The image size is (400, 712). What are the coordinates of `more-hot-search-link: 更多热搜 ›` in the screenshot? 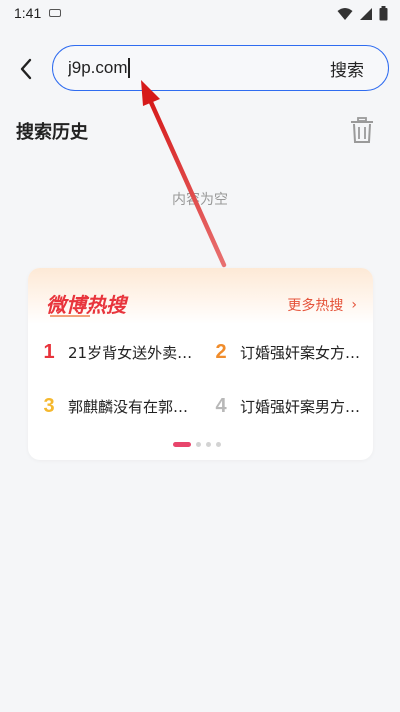 It's located at (322, 305).